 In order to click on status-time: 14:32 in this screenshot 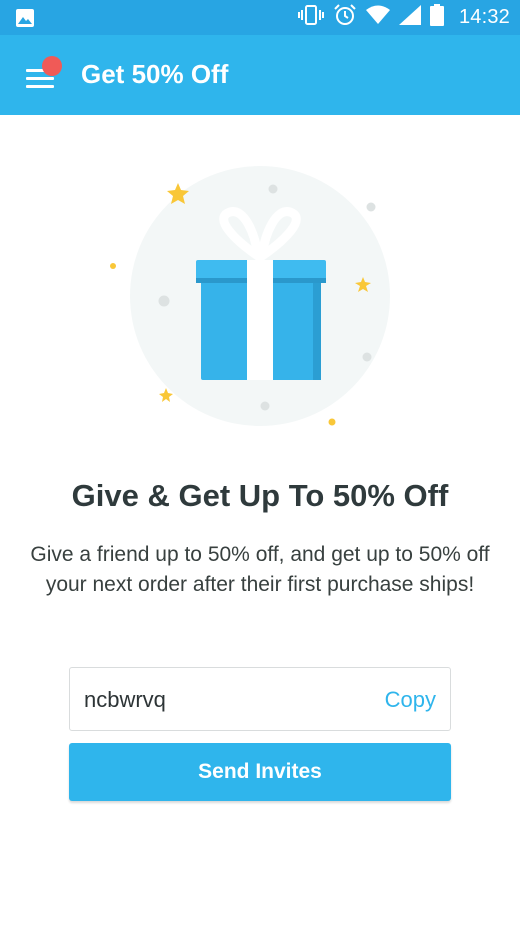, I will do `click(484, 17)`.